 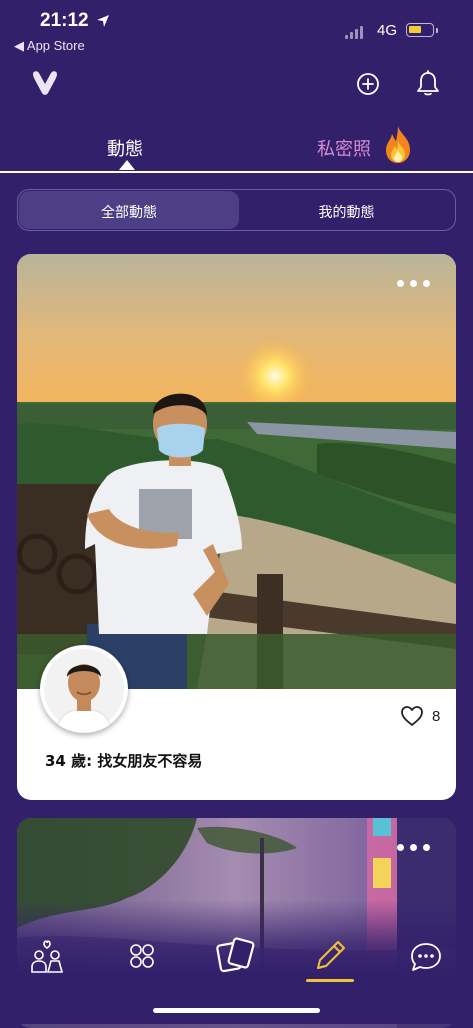 I want to click on network-type: 4G, so click(x=387, y=30).